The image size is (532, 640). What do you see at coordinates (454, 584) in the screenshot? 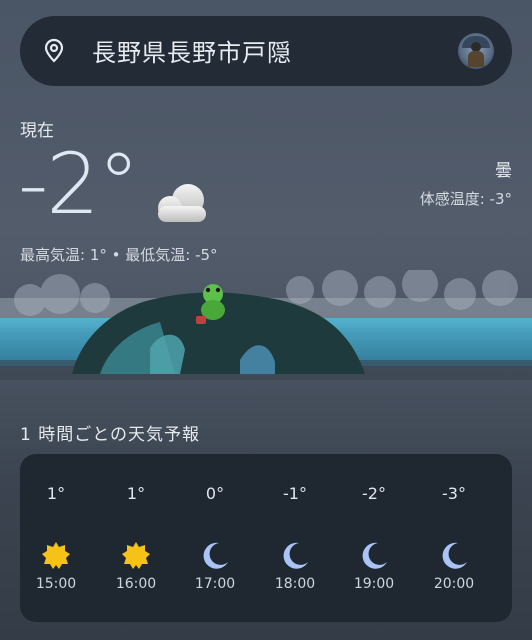
I see `hour-time: 20:00` at bounding box center [454, 584].